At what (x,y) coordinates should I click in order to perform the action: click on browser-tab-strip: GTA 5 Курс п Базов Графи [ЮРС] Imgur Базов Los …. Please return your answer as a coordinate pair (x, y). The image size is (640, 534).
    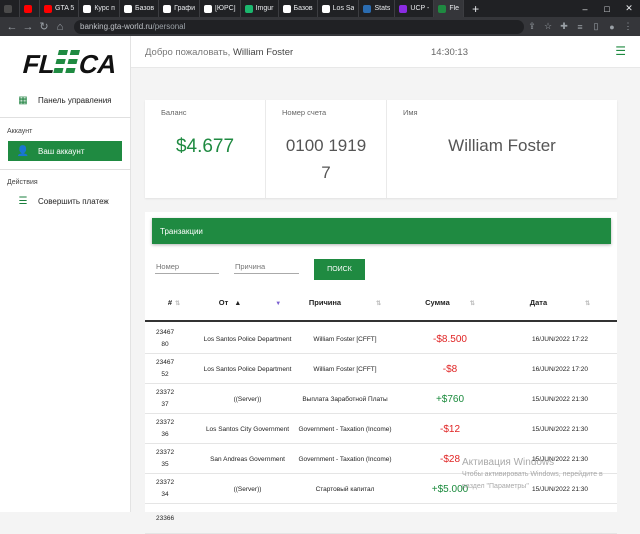
    Looking at the image, I should click on (320, 8).